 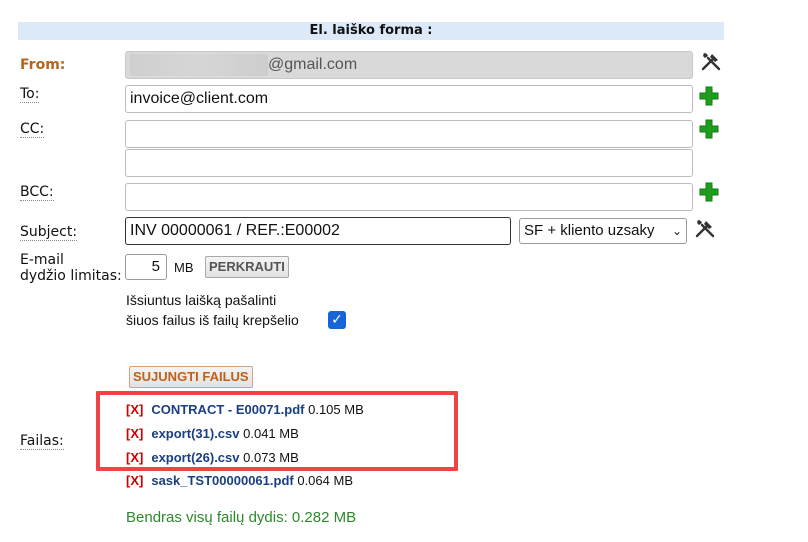 I want to click on chevron-down-icon: ⌄, so click(x=676, y=231).